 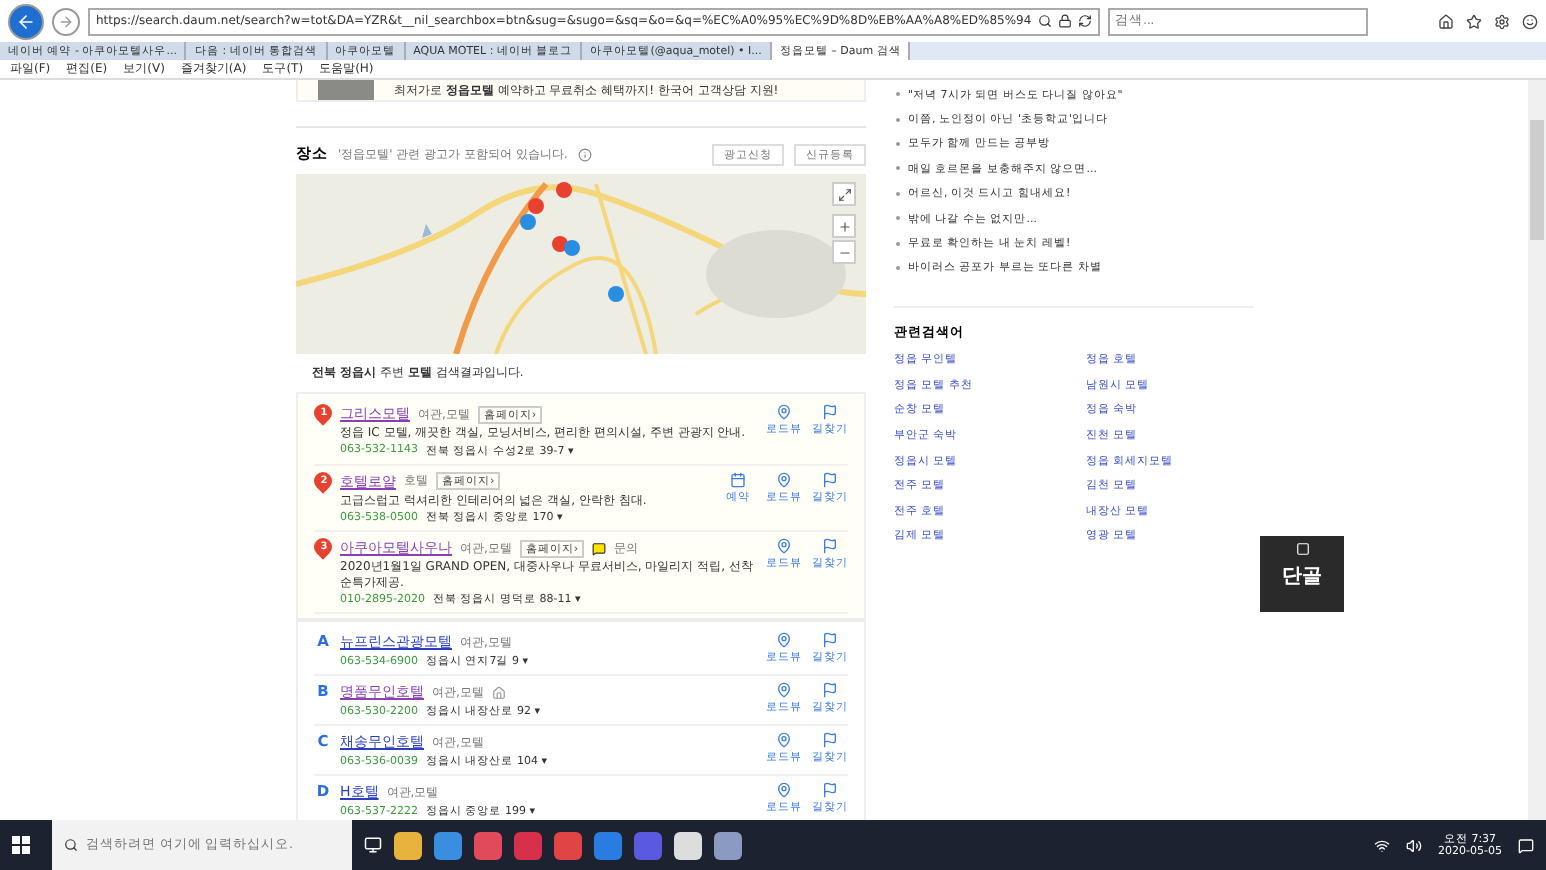 What do you see at coordinates (1537, 450) in the screenshot?
I see `scrollbar` at bounding box center [1537, 450].